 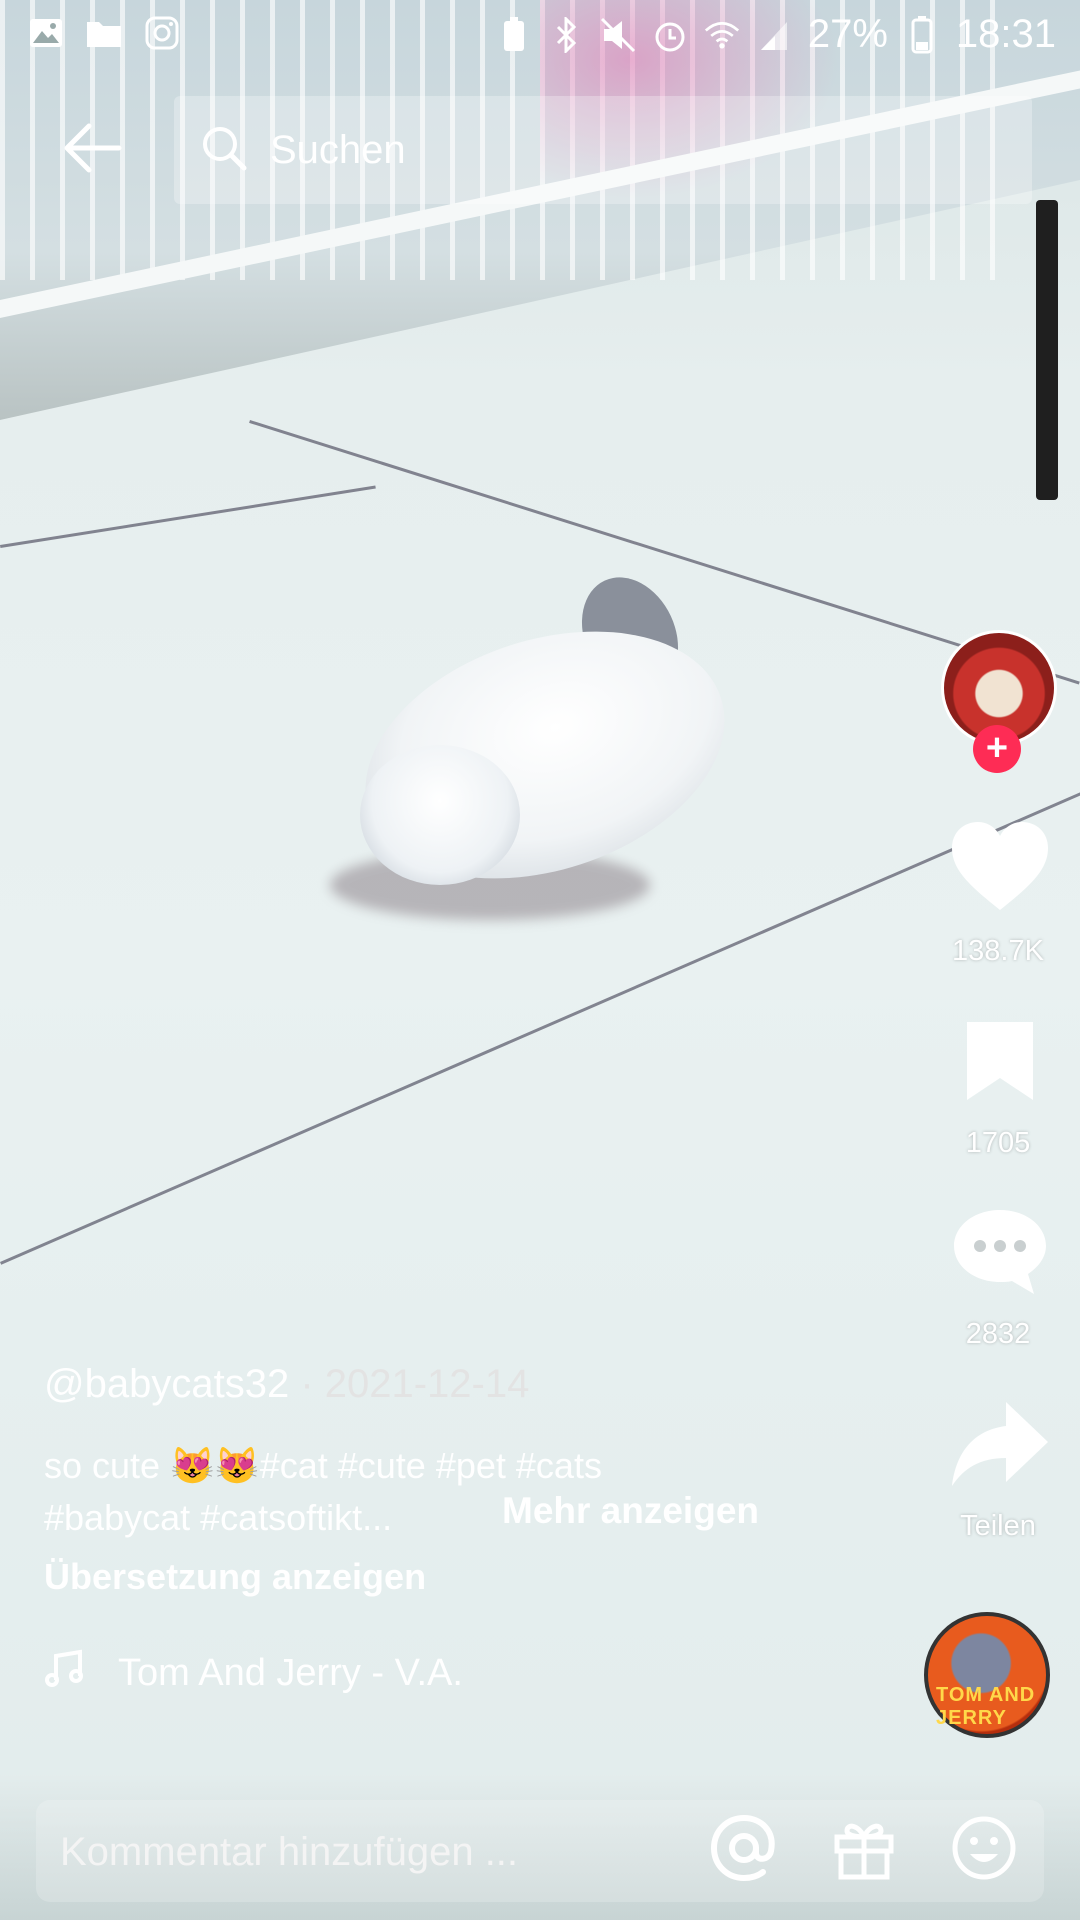 I want to click on bookmark-icon, so click(x=1000, y=1063).